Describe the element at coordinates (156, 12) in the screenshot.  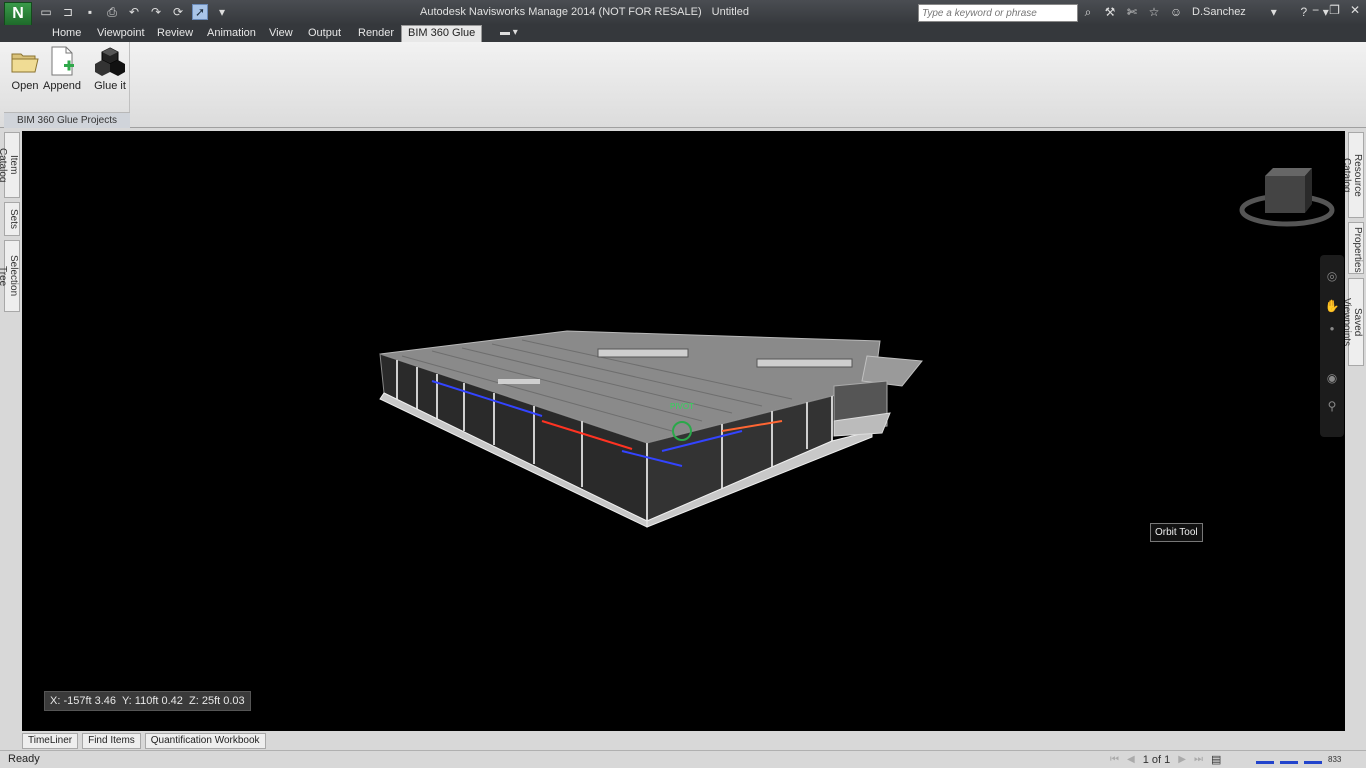
I see `redo-icon: ↷` at that location.